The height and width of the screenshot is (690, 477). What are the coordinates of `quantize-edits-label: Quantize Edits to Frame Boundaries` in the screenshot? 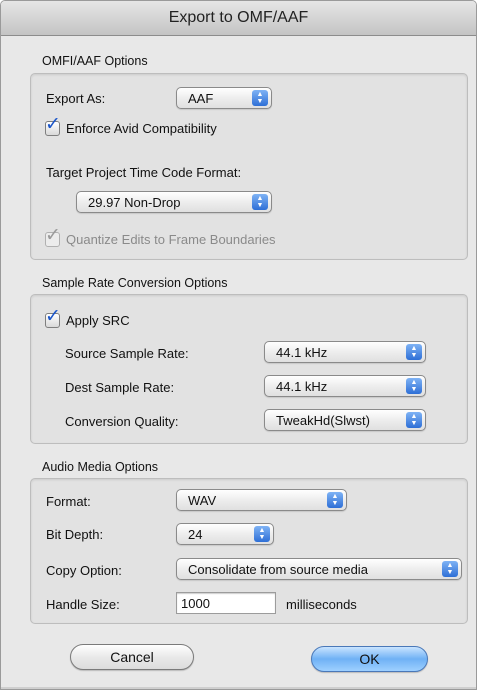 It's located at (171, 239).